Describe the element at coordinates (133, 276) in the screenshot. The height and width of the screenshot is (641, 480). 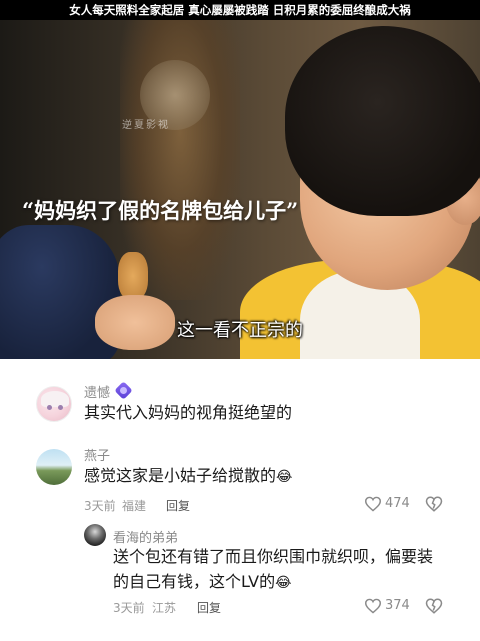
I see `bag-charm` at that location.